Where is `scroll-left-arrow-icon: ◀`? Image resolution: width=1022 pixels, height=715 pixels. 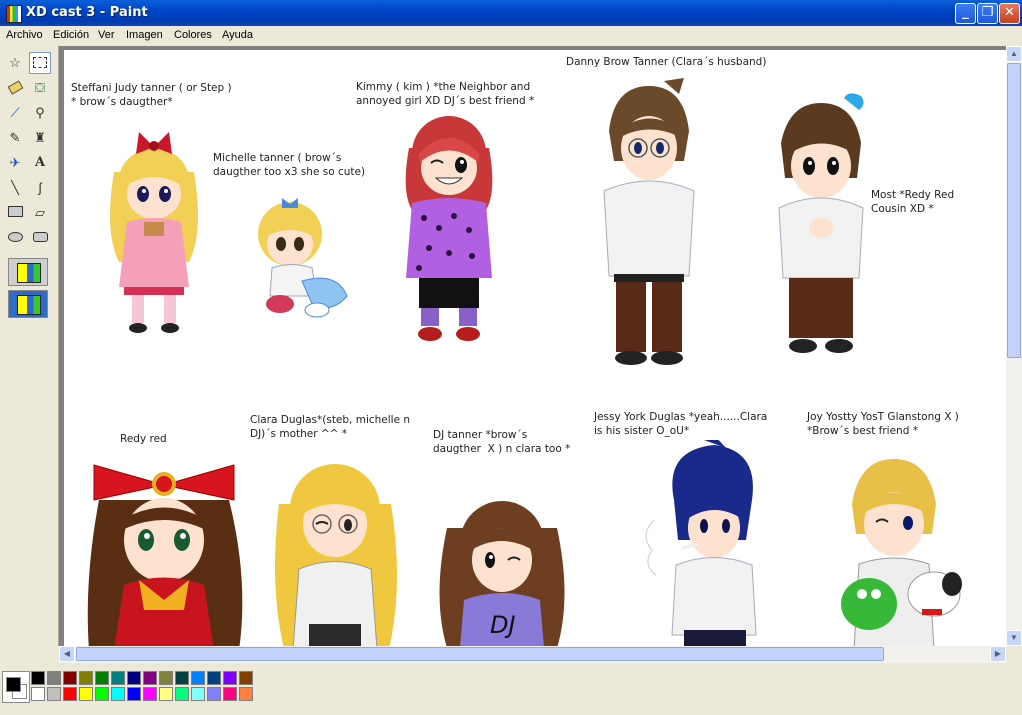 scroll-left-arrow-icon: ◀ is located at coordinates (67, 654).